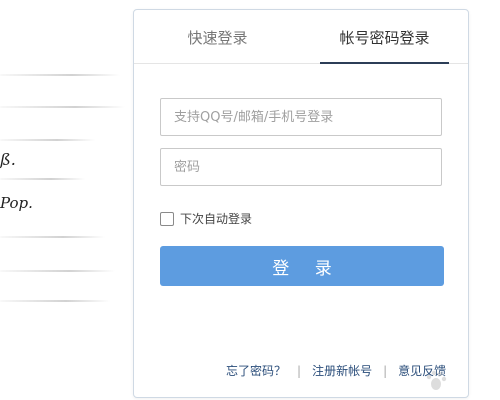 This screenshot has height=400, width=500. Describe the element at coordinates (384, 37) in the screenshot. I see `tab-password-login: 帐号密码登录` at that location.